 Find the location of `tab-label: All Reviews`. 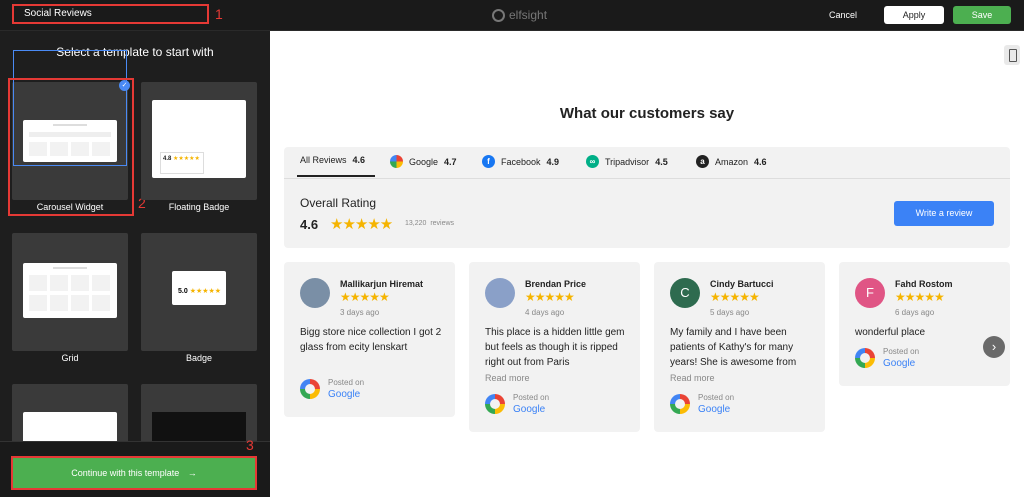

tab-label: All Reviews is located at coordinates (323, 160).